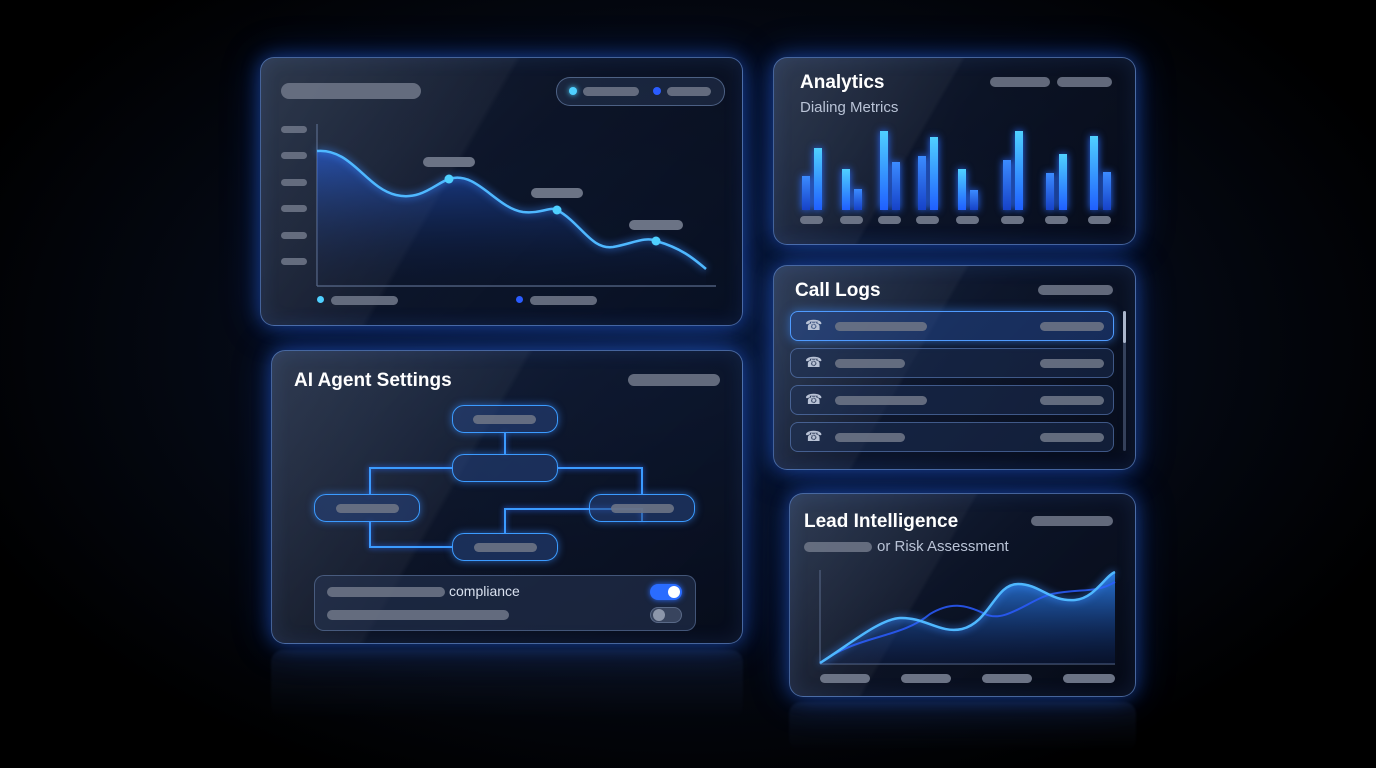  Describe the element at coordinates (955, 177) in the screenshot. I see `dialing-bar-chart` at that location.